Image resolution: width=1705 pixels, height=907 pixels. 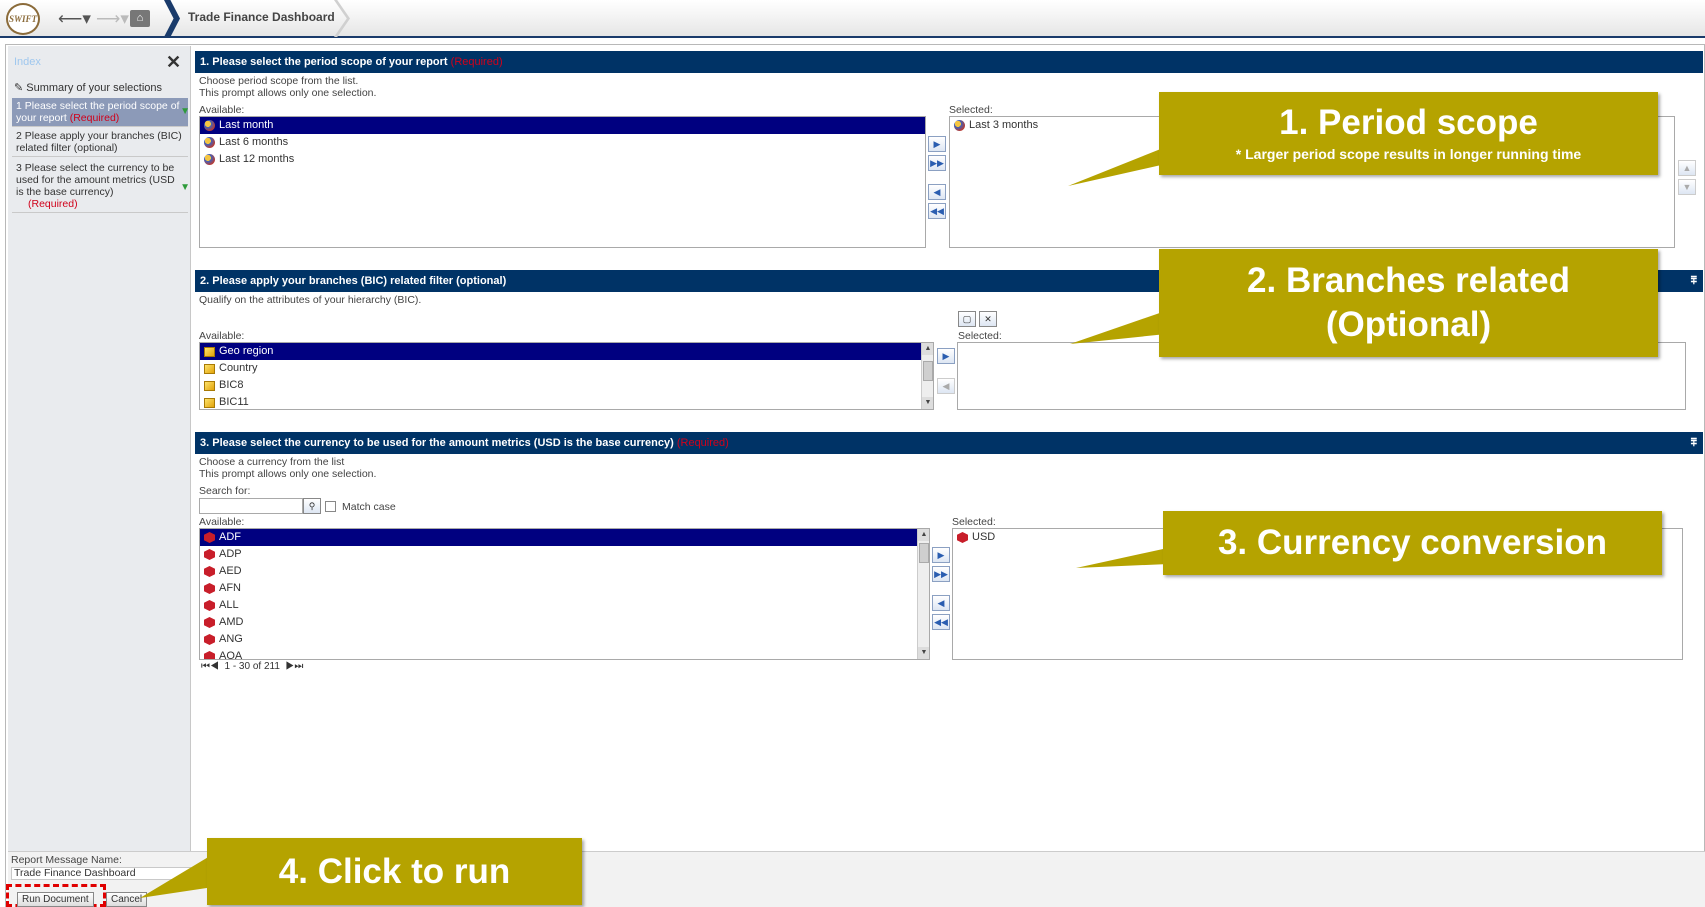 I want to click on list-item: AED, so click(x=558, y=571).